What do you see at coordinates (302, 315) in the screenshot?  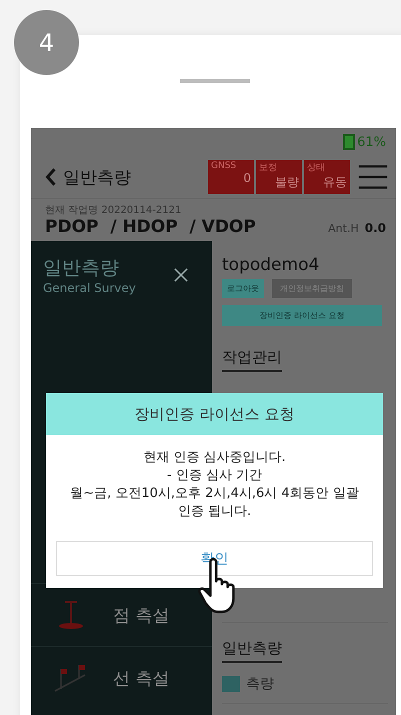 I see `license-button: 장비인증 라이선스 요청` at bounding box center [302, 315].